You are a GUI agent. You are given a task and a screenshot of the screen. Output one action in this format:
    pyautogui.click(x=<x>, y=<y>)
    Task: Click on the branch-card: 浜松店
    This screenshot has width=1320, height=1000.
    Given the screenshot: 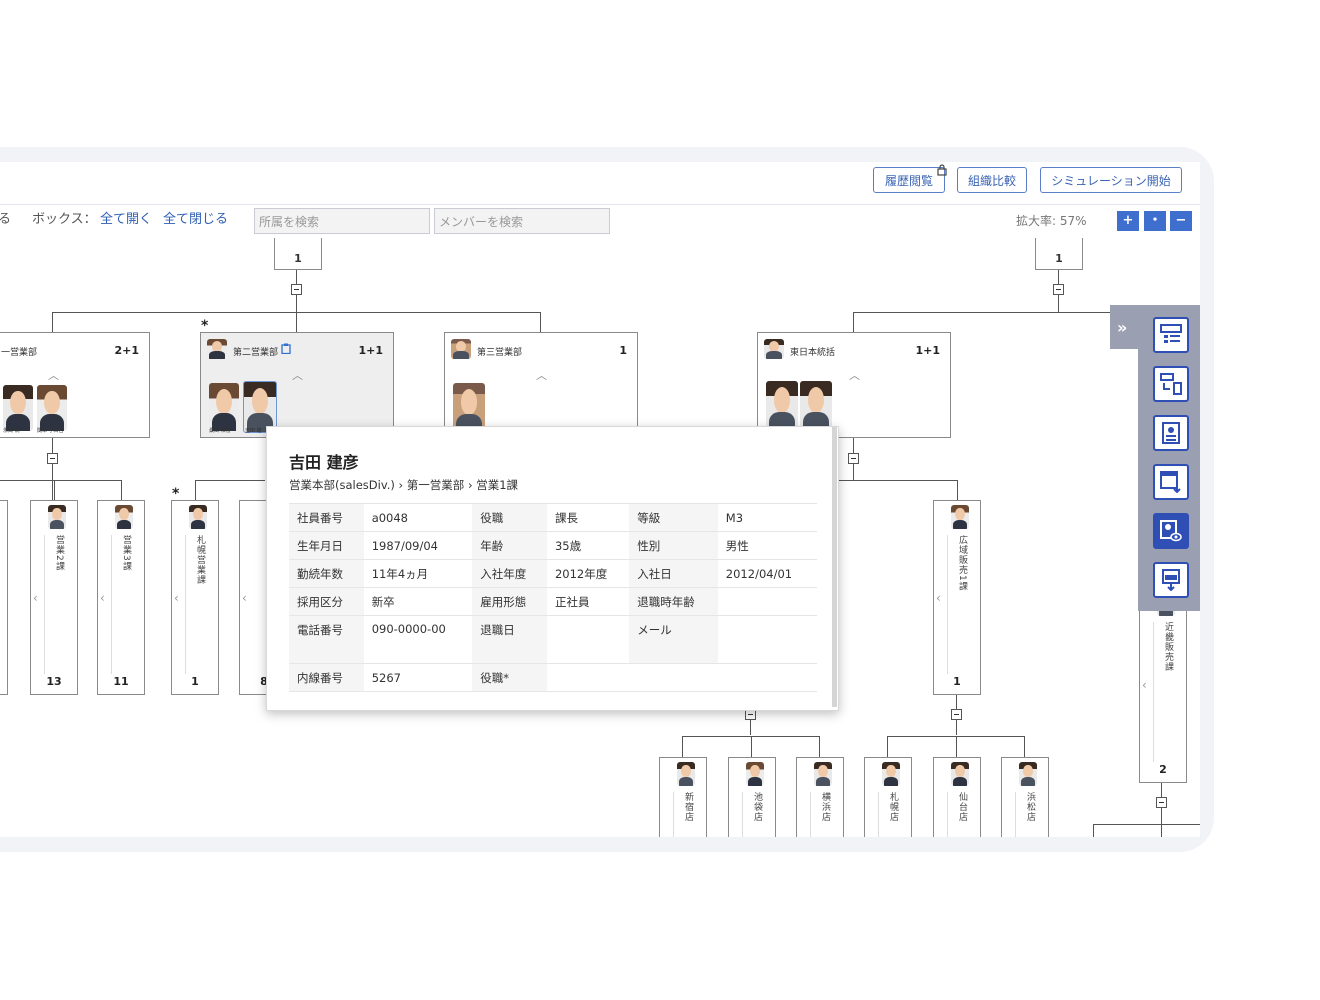 What is the action you would take?
    pyautogui.click(x=1025, y=797)
    